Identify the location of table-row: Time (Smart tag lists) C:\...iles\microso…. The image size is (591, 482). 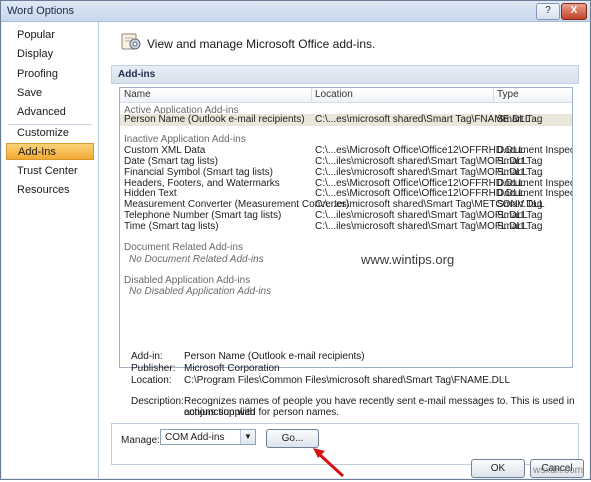
(346, 227).